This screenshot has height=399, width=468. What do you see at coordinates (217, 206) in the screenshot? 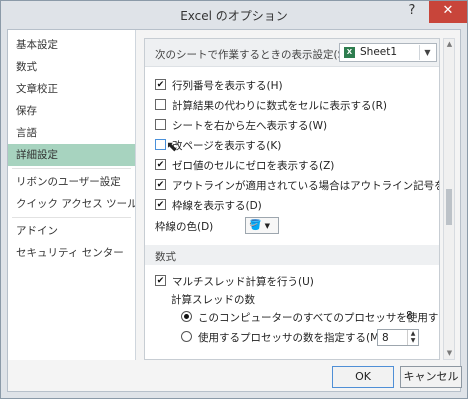
I see `option-label: 枠線を表示する(D)` at bounding box center [217, 206].